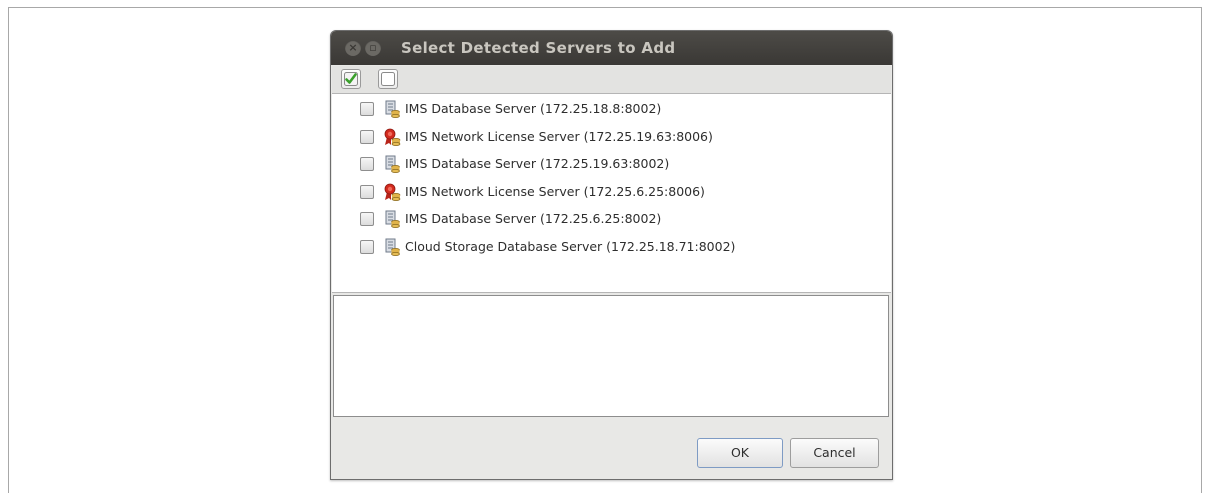 The image size is (1212, 493). I want to click on check-all-icon, so click(351, 79).